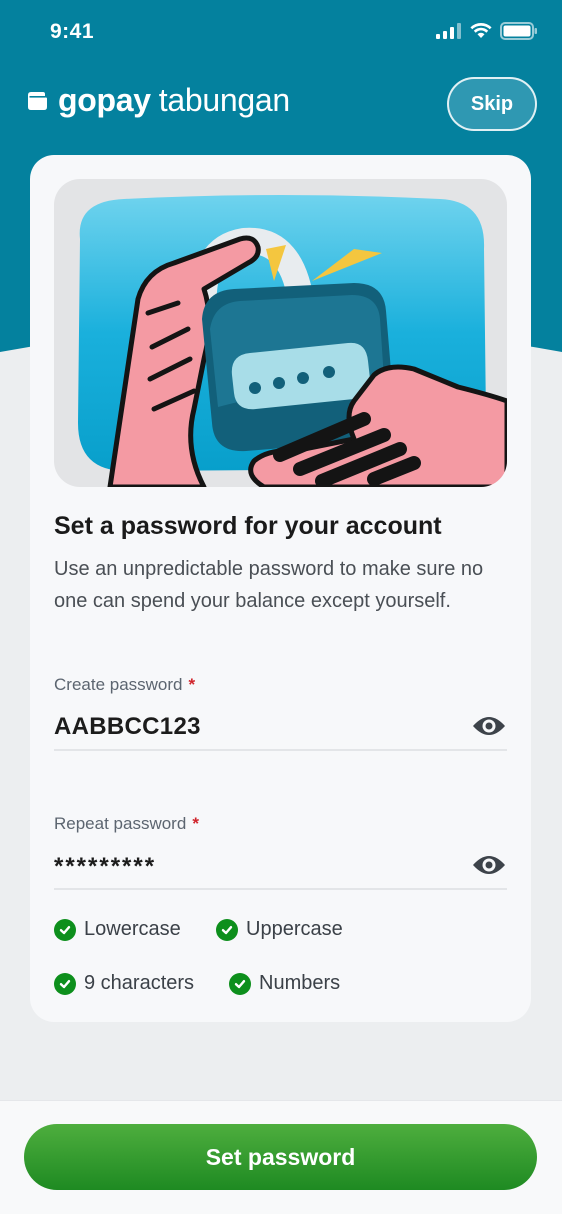  I want to click on repeat-password-underline, so click(280, 889).